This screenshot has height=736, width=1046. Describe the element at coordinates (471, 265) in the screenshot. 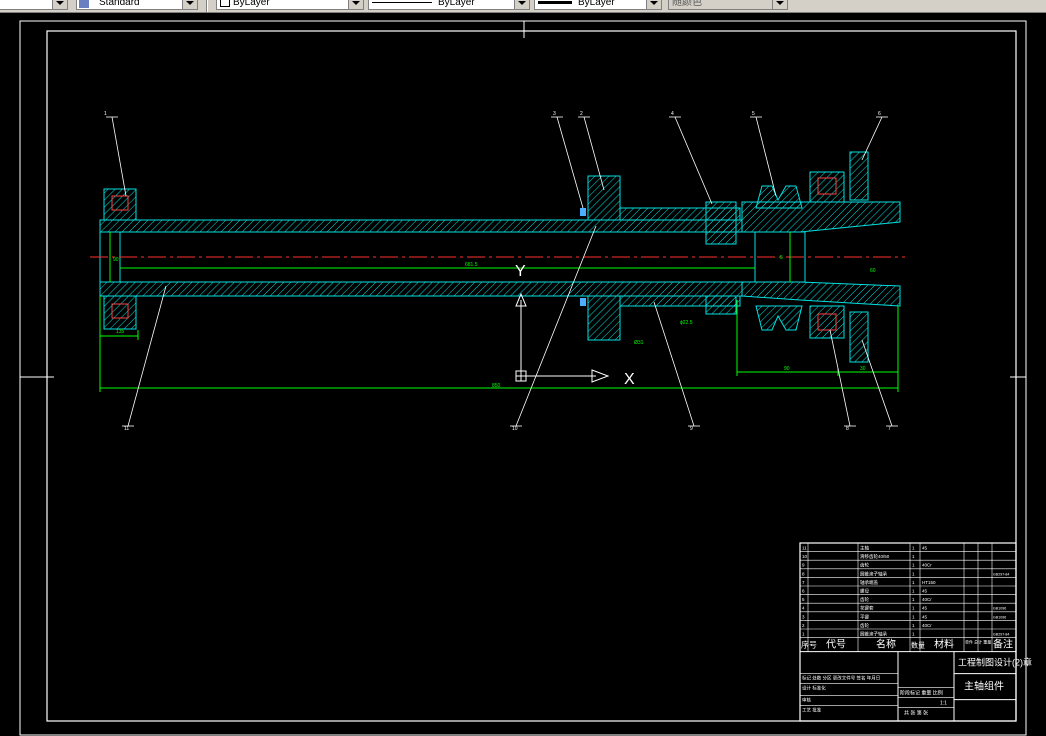

I see `svg-text: 681.5` at that location.